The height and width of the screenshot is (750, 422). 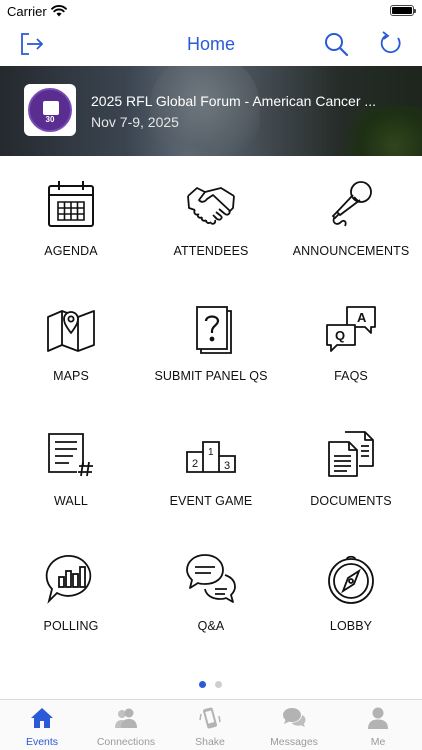 What do you see at coordinates (362, 317) in the screenshot?
I see `svg-text: A` at bounding box center [362, 317].